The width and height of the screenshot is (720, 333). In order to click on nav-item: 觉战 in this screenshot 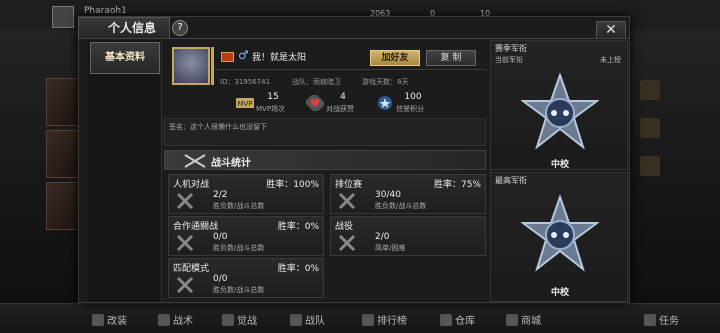, I will do `click(239, 319)`.